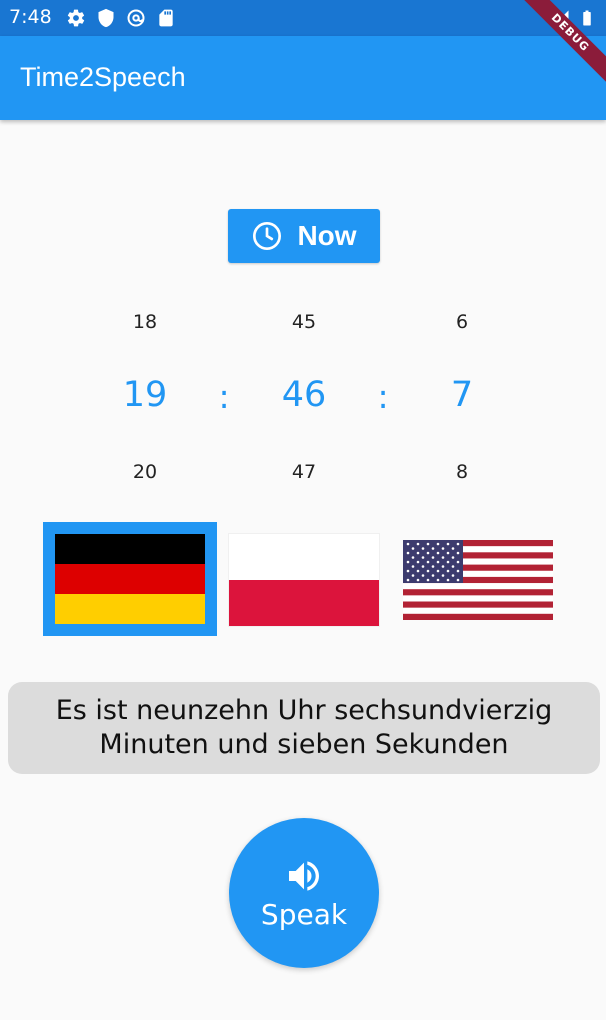 This screenshot has height=1020, width=606. What do you see at coordinates (130, 579) in the screenshot?
I see `flag-germany` at bounding box center [130, 579].